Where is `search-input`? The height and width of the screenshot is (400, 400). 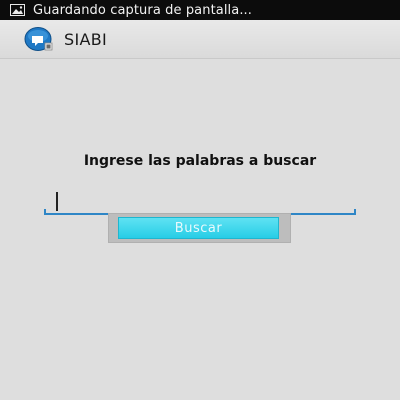
search-input is located at coordinates (200, 202).